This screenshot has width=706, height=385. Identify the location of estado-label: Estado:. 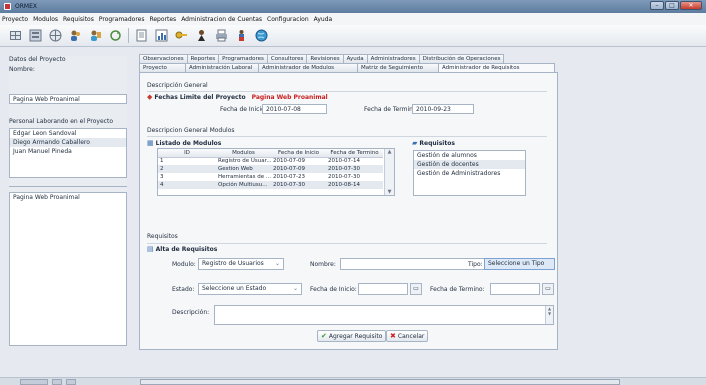
(183, 289).